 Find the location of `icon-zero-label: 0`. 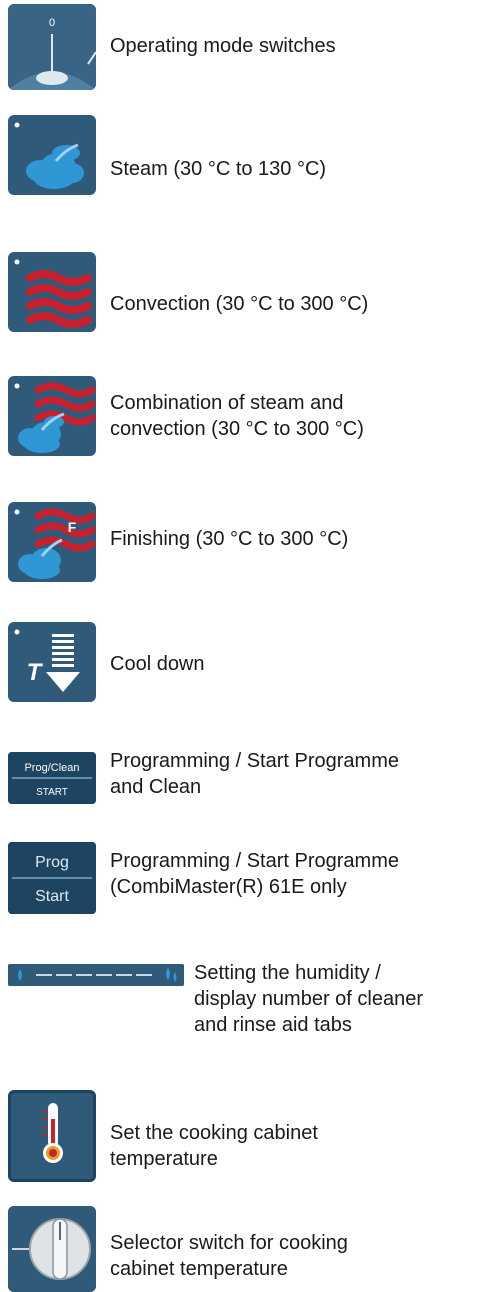

icon-zero-label: 0 is located at coordinates (52, 23).